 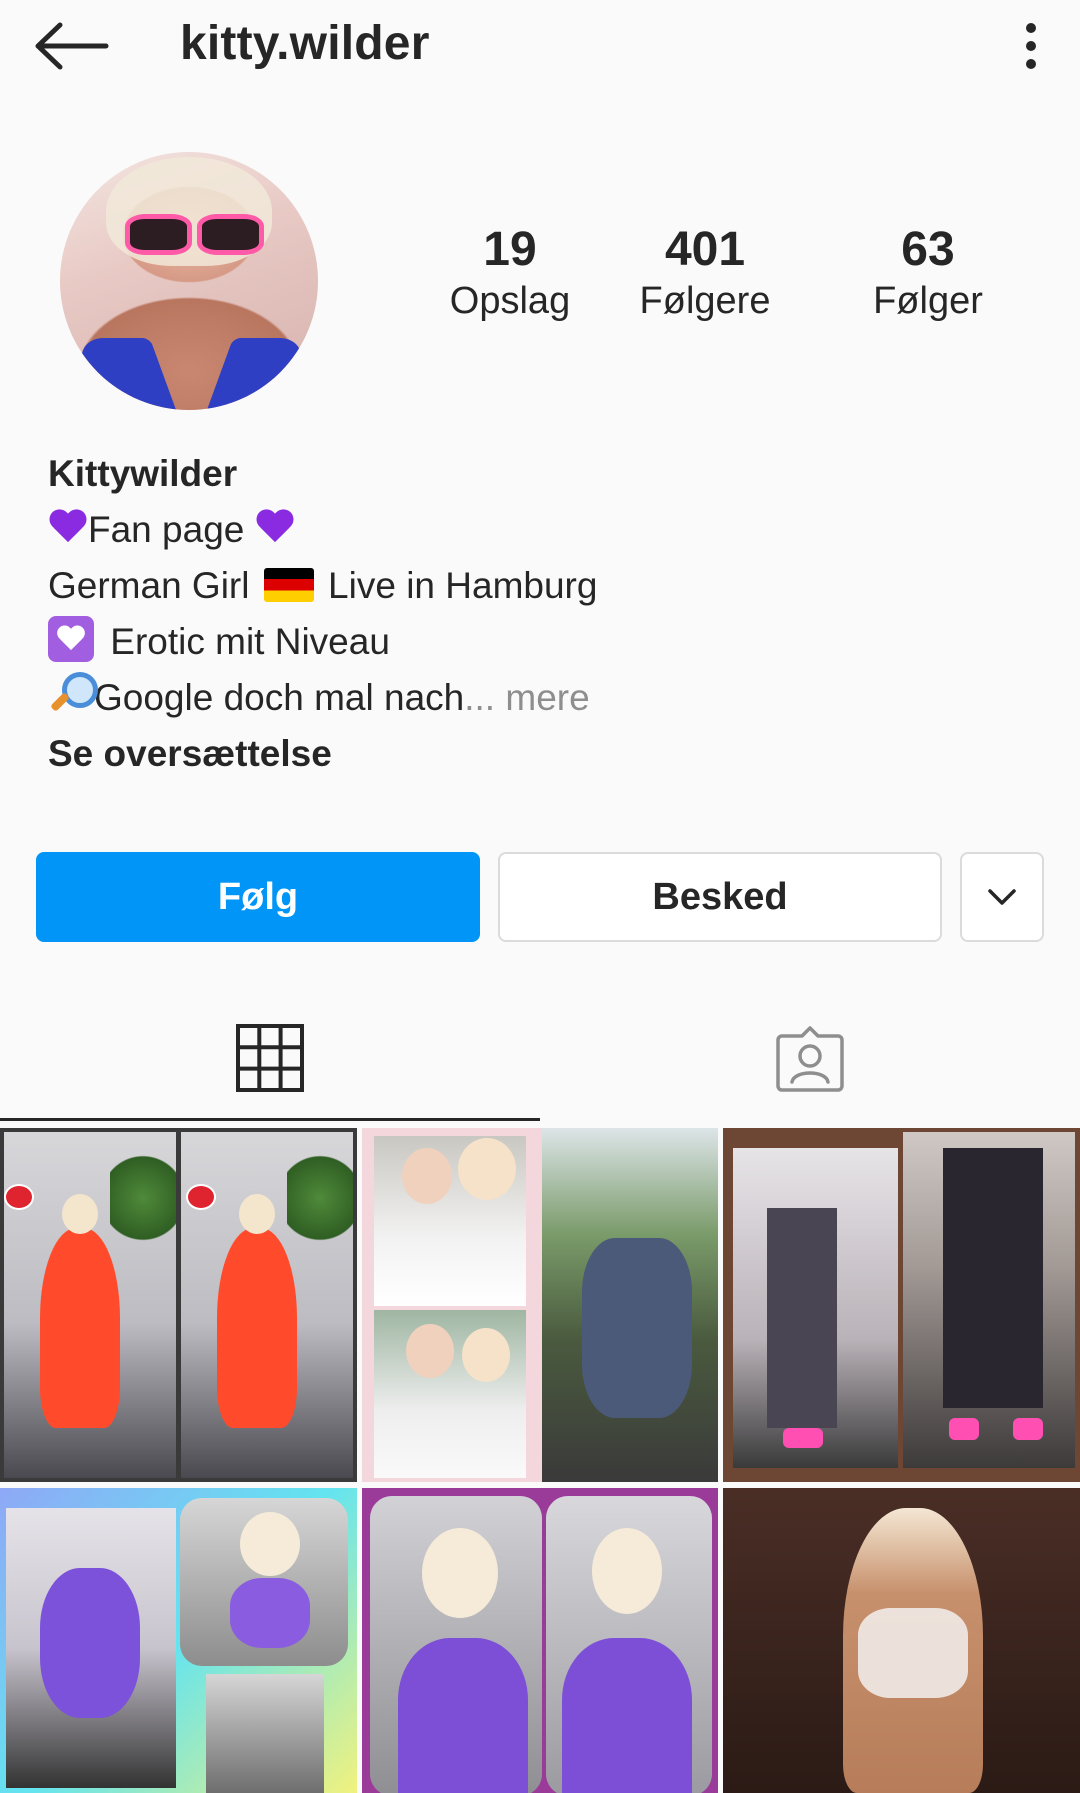 I want to click on bio-line-4-text: Google doch mal nach, so click(x=279, y=697).